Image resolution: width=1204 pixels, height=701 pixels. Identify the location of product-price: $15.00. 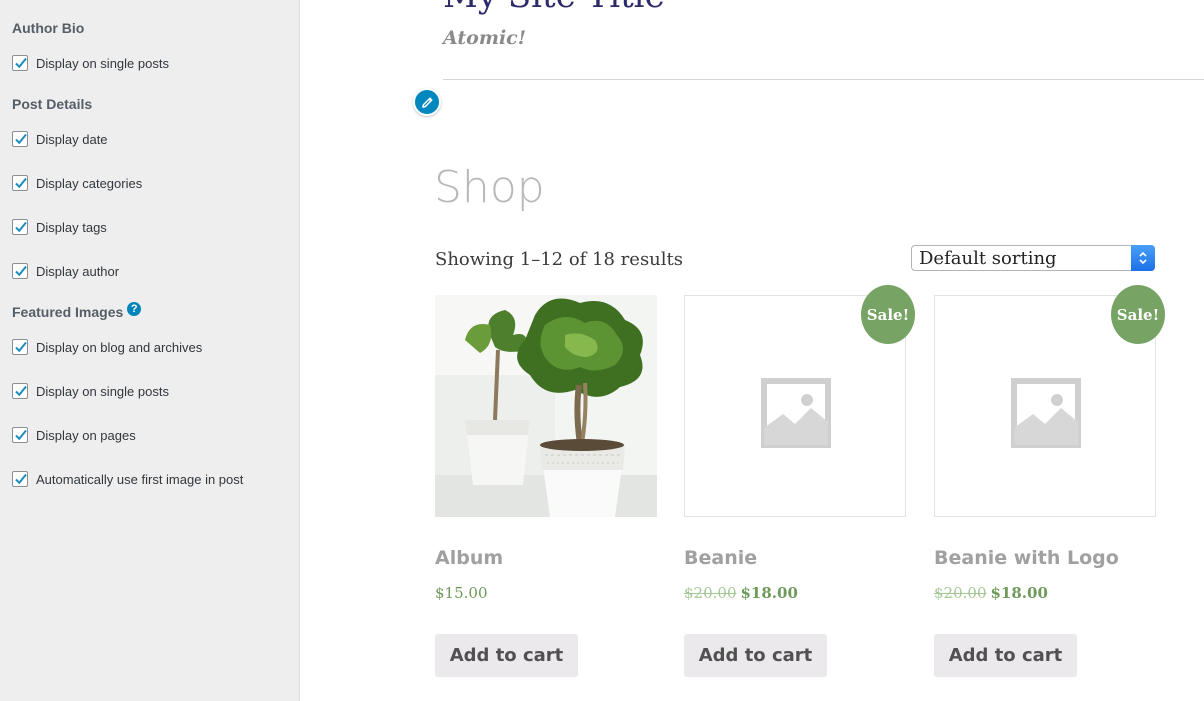
(461, 593).